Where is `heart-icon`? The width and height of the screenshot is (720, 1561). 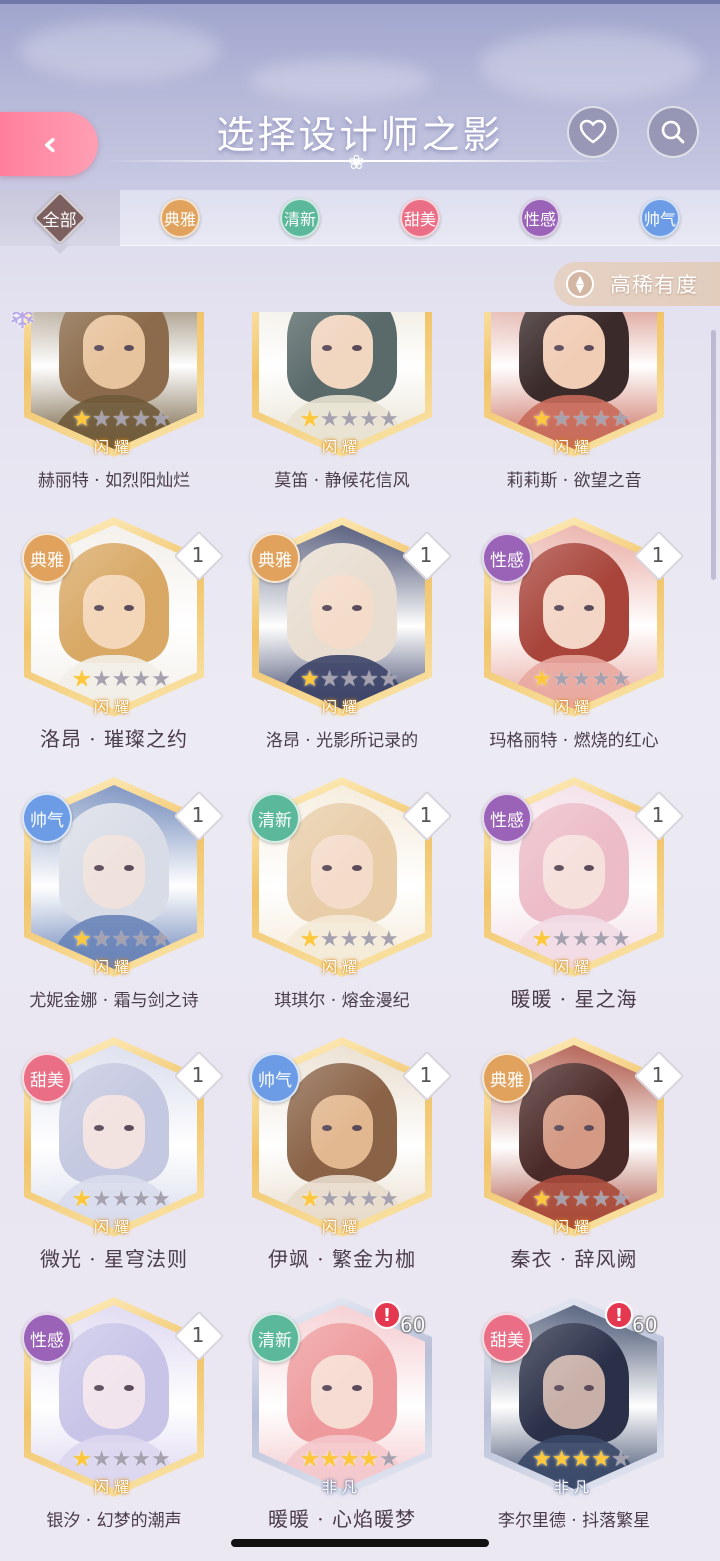 heart-icon is located at coordinates (593, 131).